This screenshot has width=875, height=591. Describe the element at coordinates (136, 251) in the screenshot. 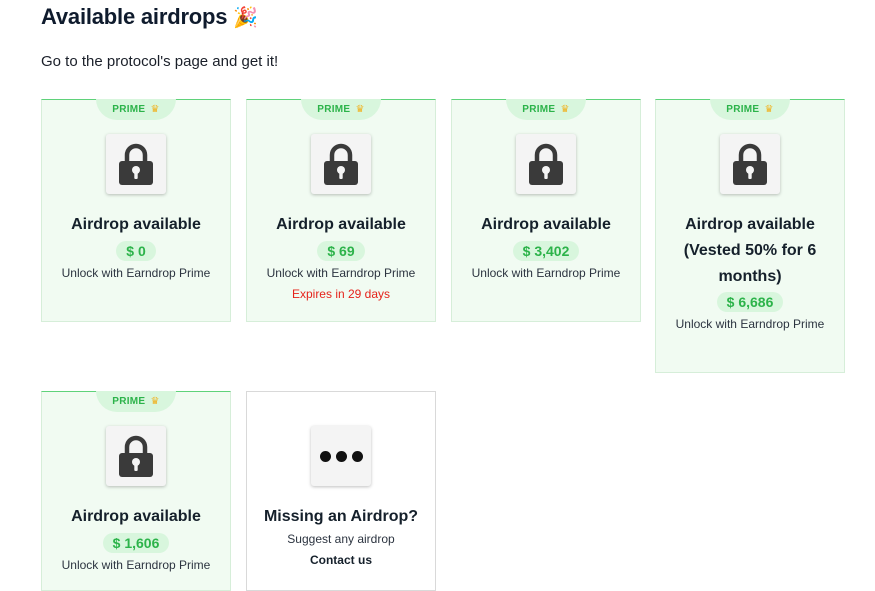

I see `amount-badge: $ 0` at that location.